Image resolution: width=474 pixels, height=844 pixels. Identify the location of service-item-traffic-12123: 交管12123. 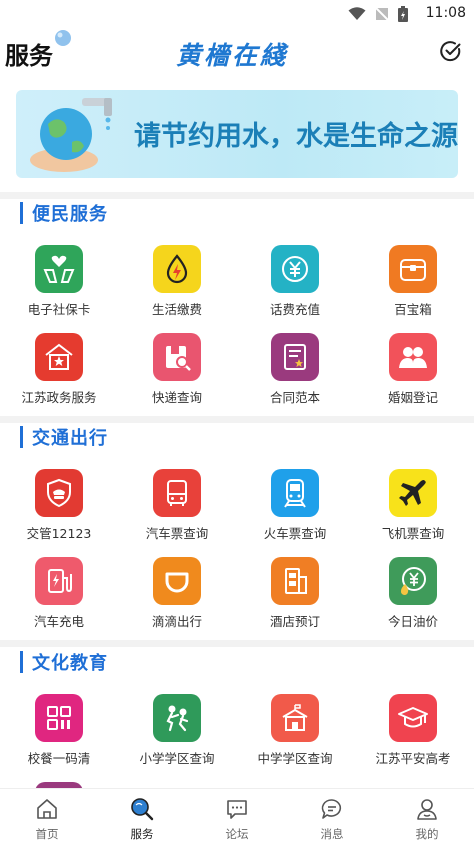
(59, 509).